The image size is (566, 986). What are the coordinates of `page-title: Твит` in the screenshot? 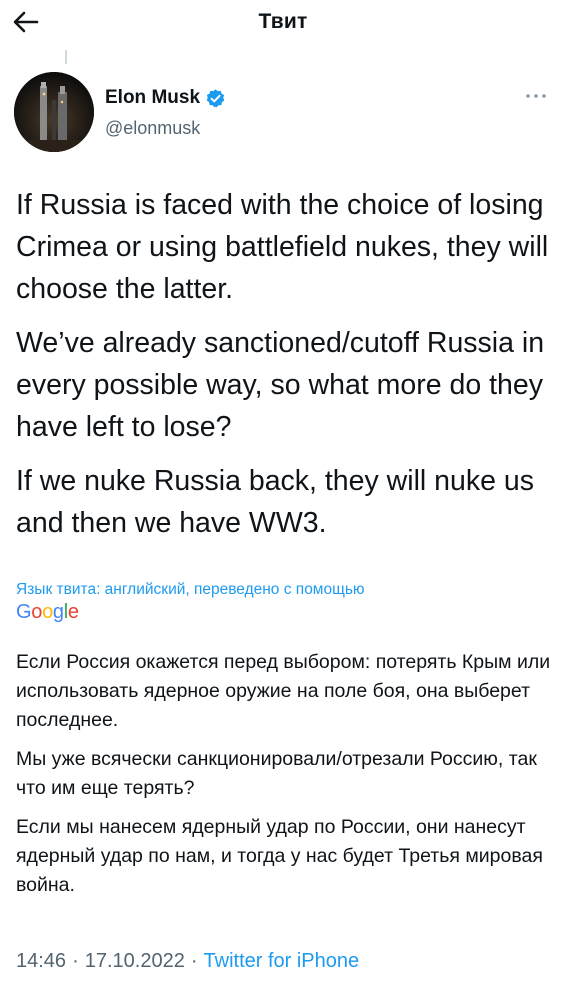 It's located at (283, 21).